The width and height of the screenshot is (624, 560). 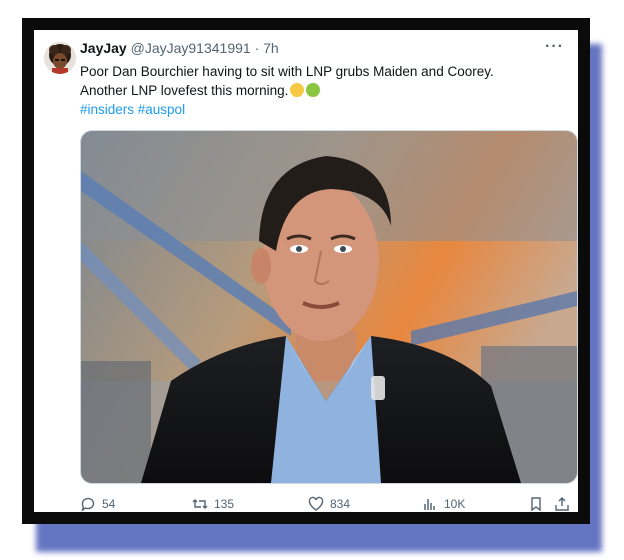 I want to click on tweet-text-line2-wrap: Another LNP lovefest this morning., so click(x=325, y=90).